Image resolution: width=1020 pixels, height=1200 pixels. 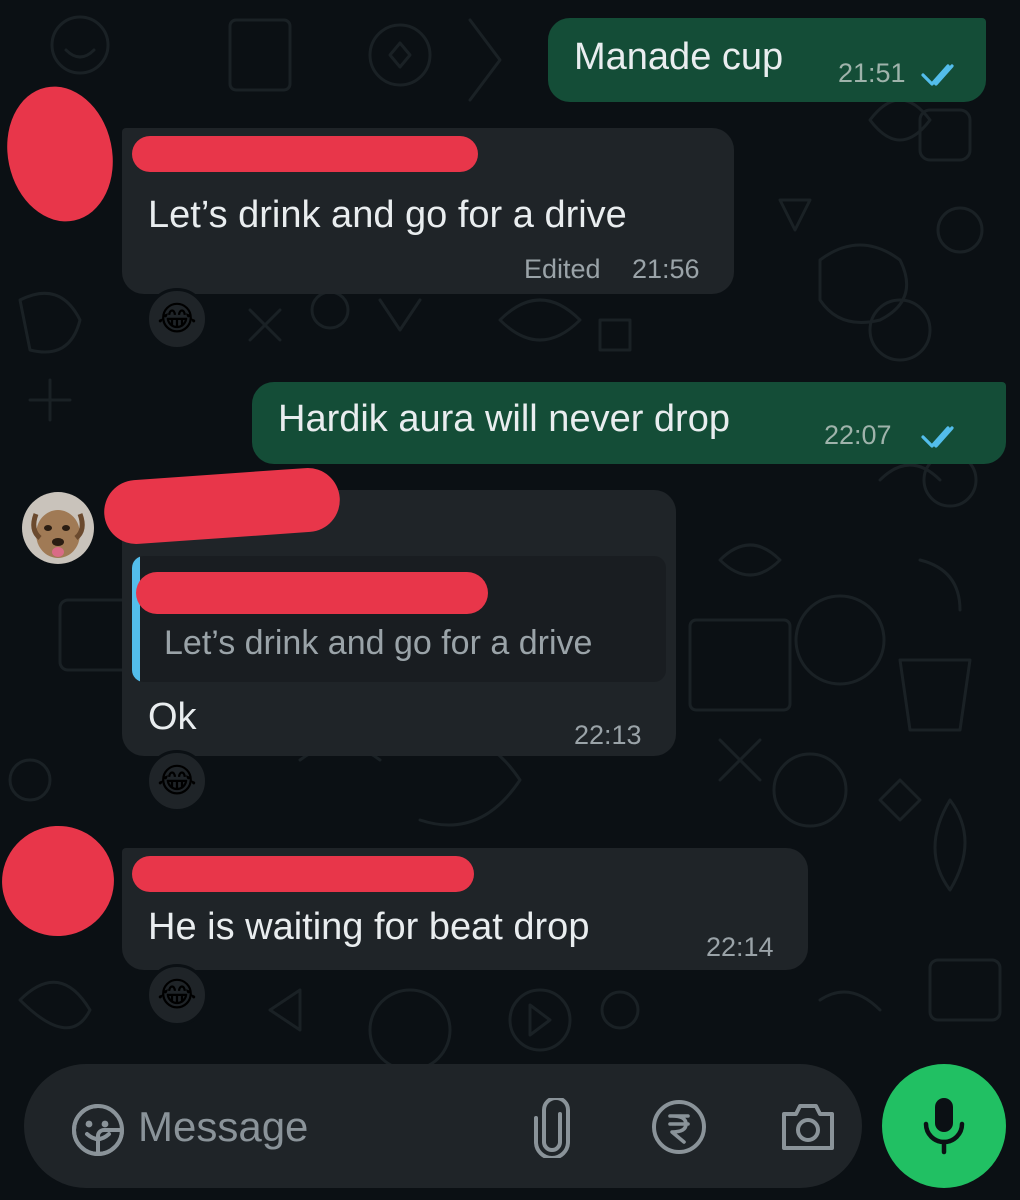 I want to click on outgoing-message-bubble: Manade cup 21:51, so click(x=767, y=60).